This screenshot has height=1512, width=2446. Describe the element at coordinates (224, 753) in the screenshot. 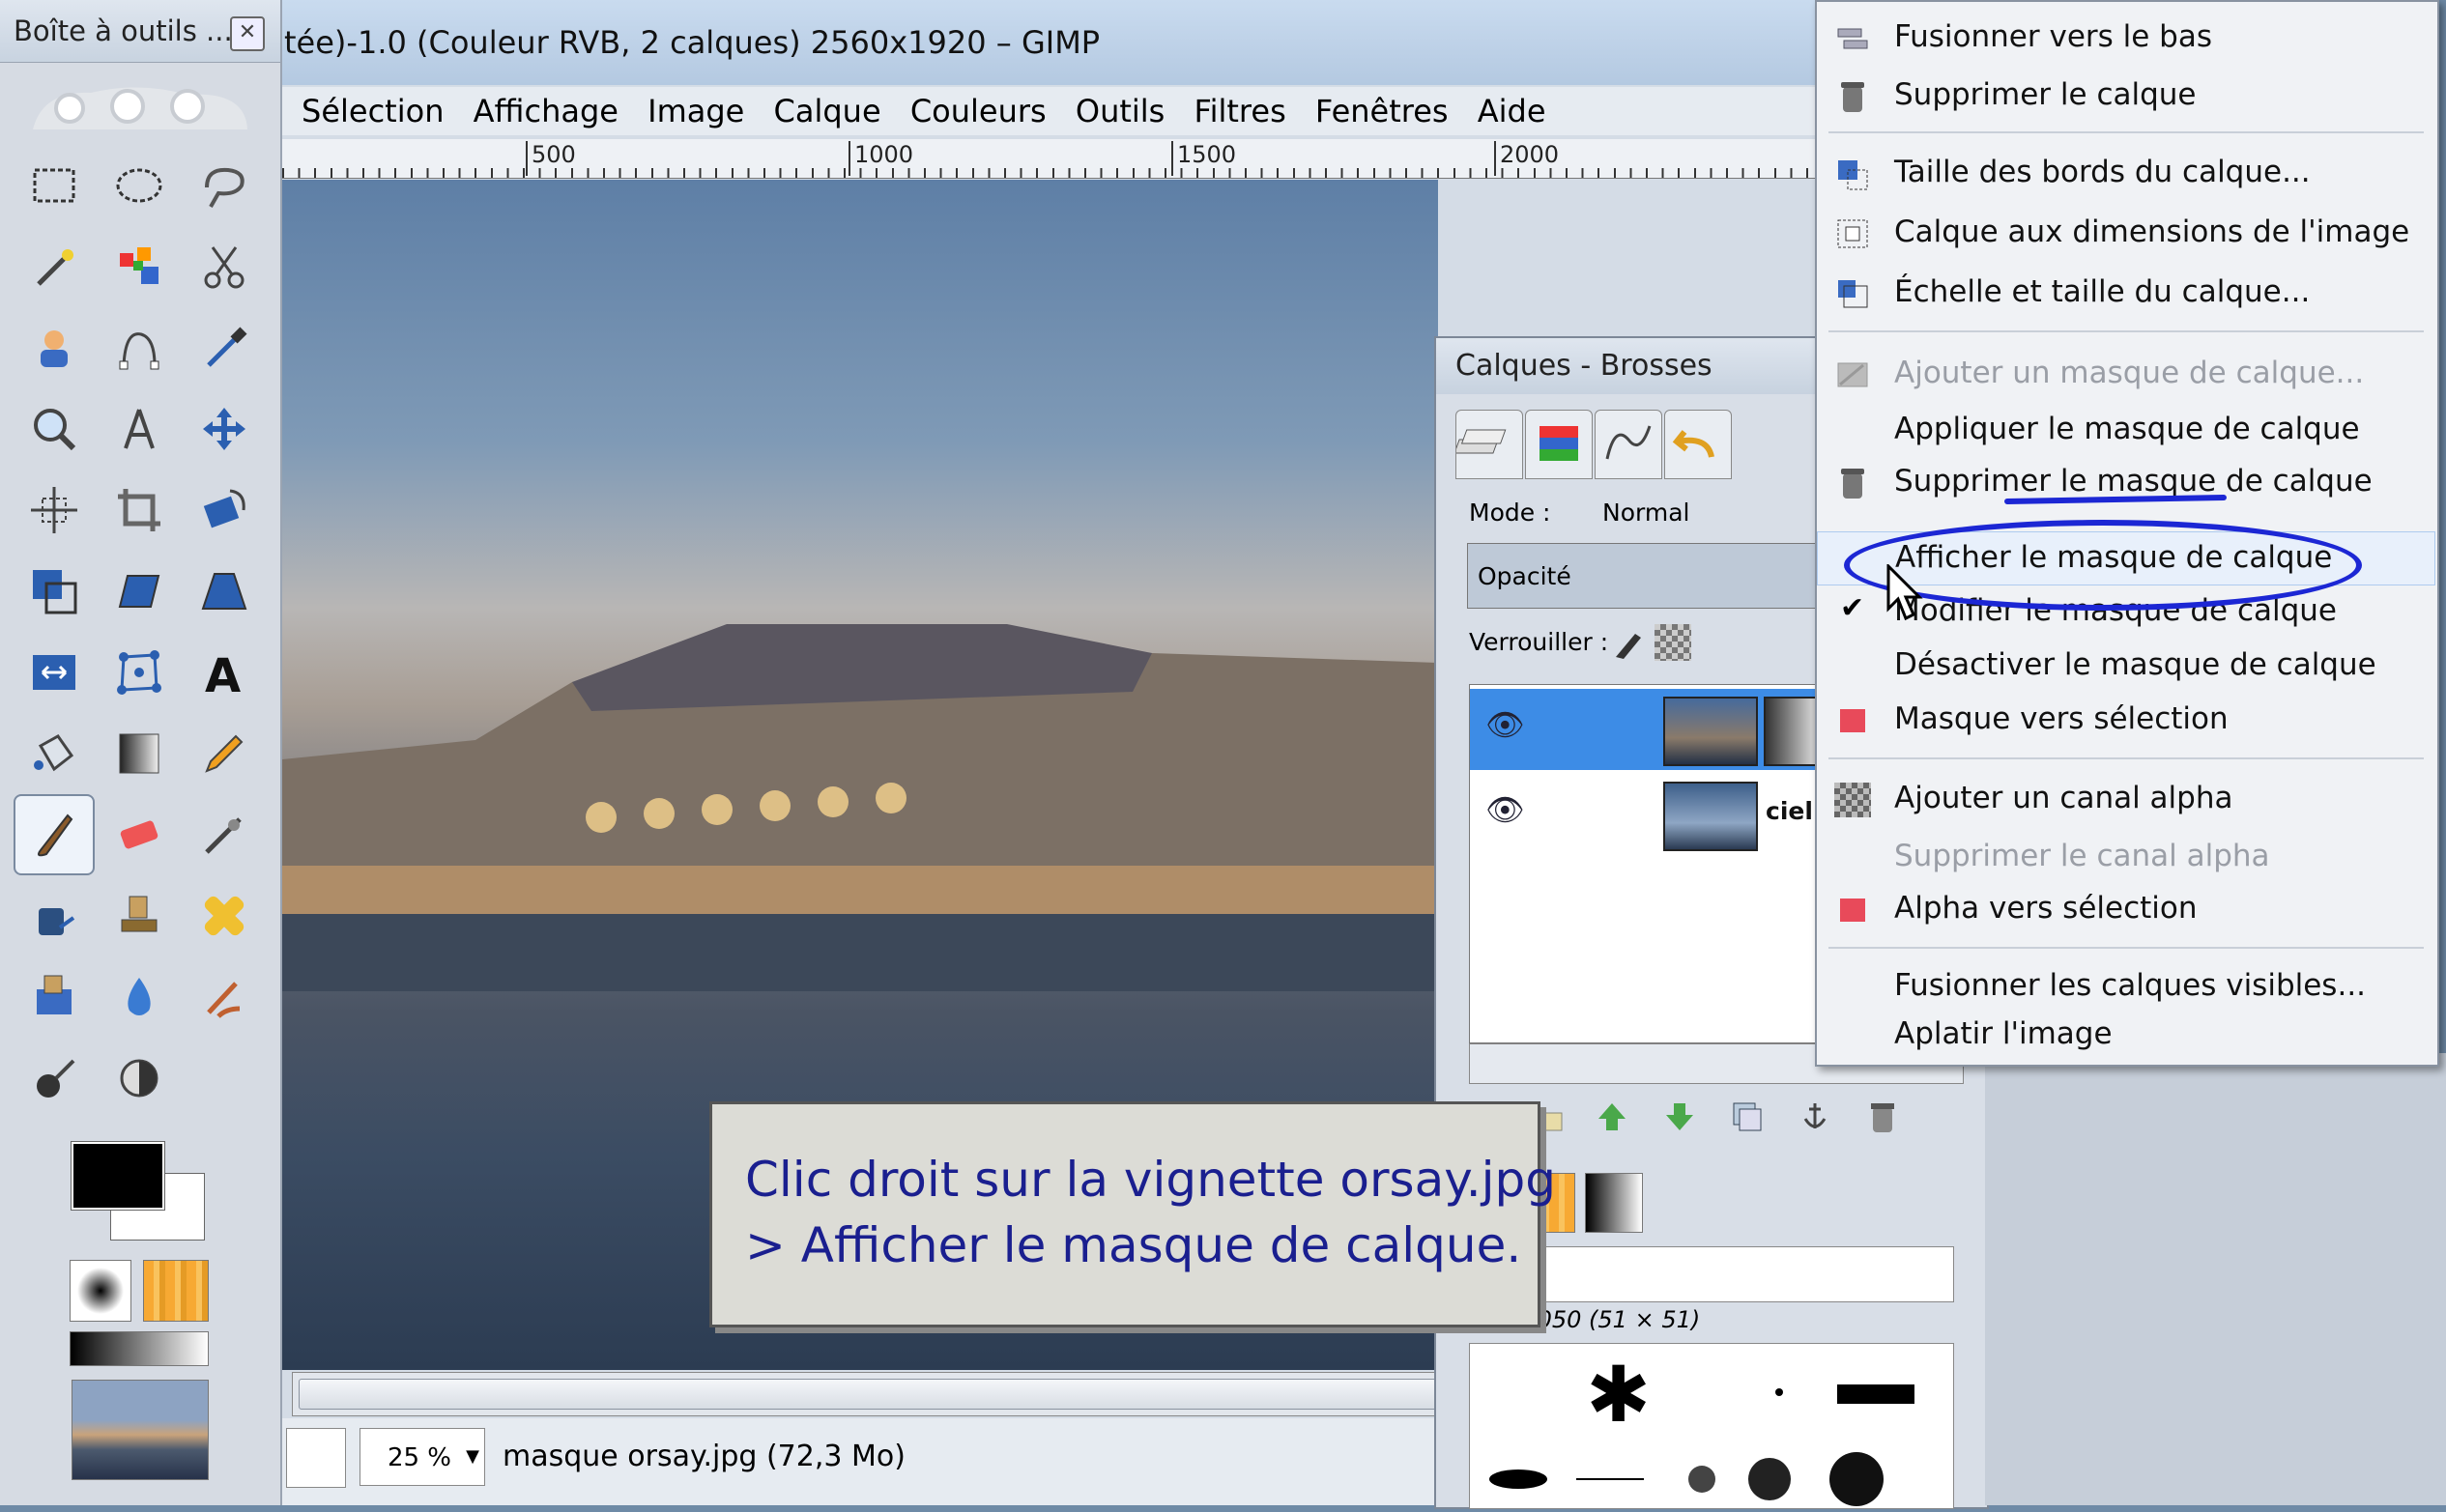

I see `pencil-tool-icon` at that location.